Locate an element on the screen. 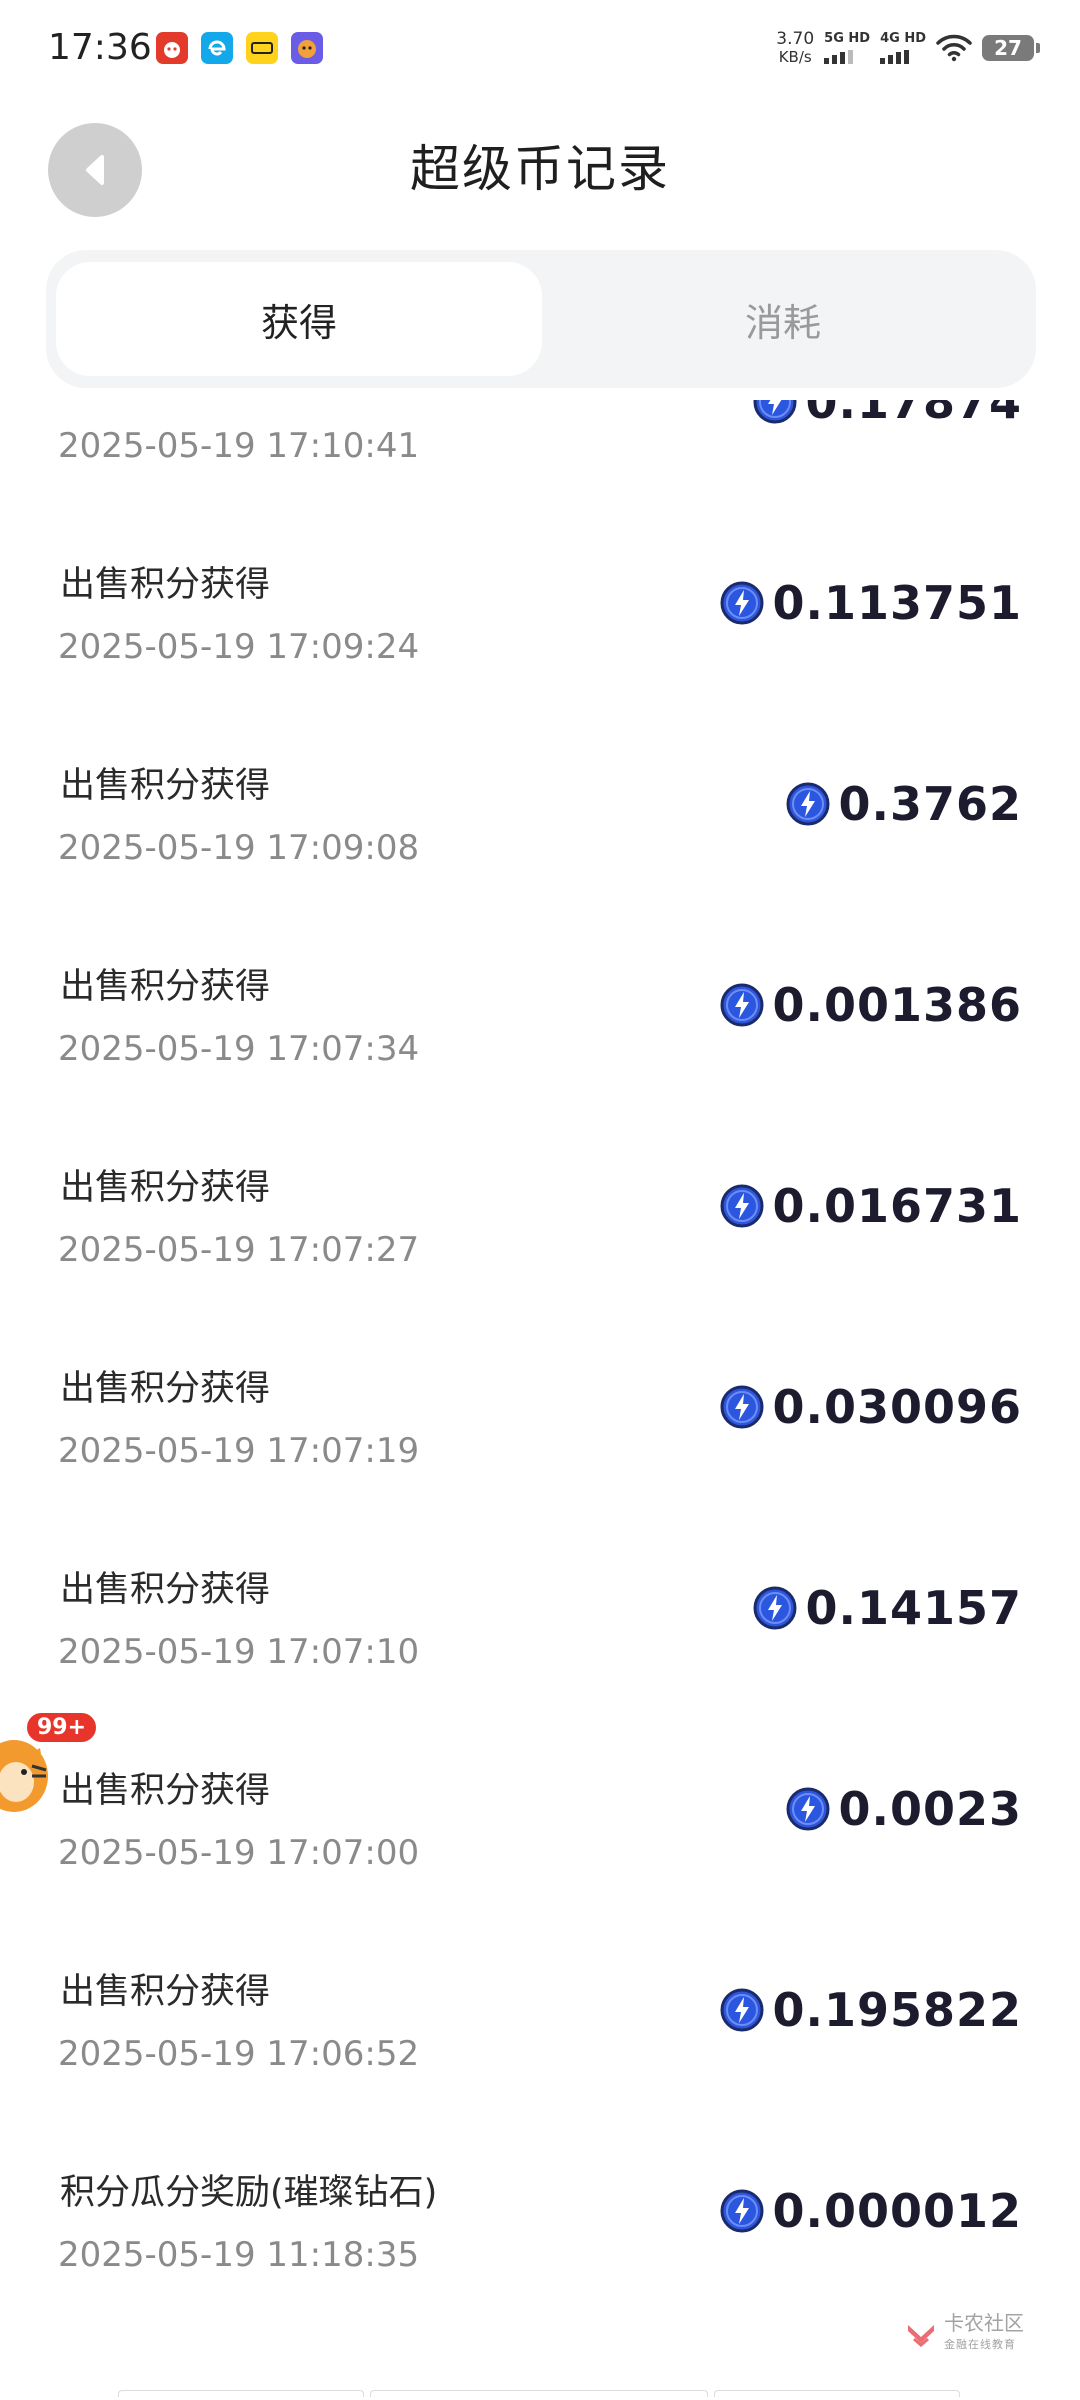  network-speed-value: 3.70 is located at coordinates (795, 39).